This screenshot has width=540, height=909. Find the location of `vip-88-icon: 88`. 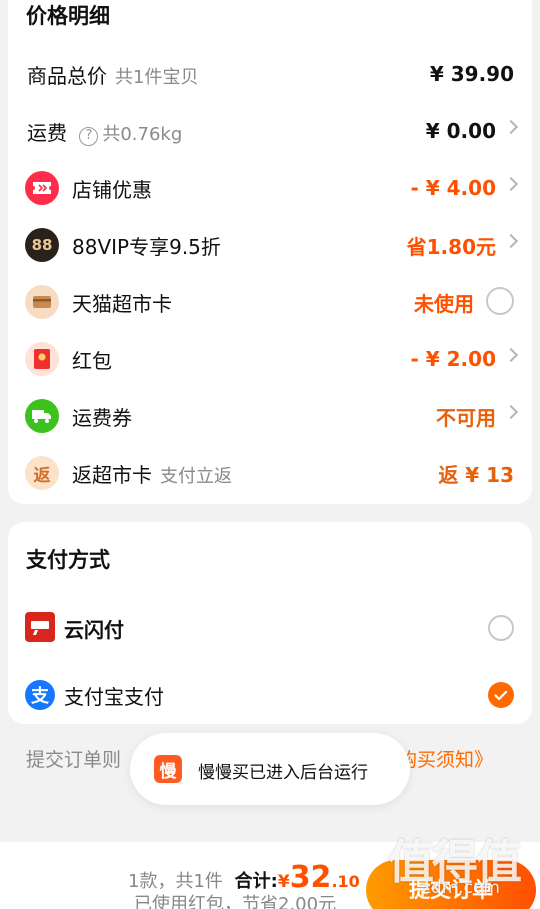

vip-88-icon: 88 is located at coordinates (42, 245).